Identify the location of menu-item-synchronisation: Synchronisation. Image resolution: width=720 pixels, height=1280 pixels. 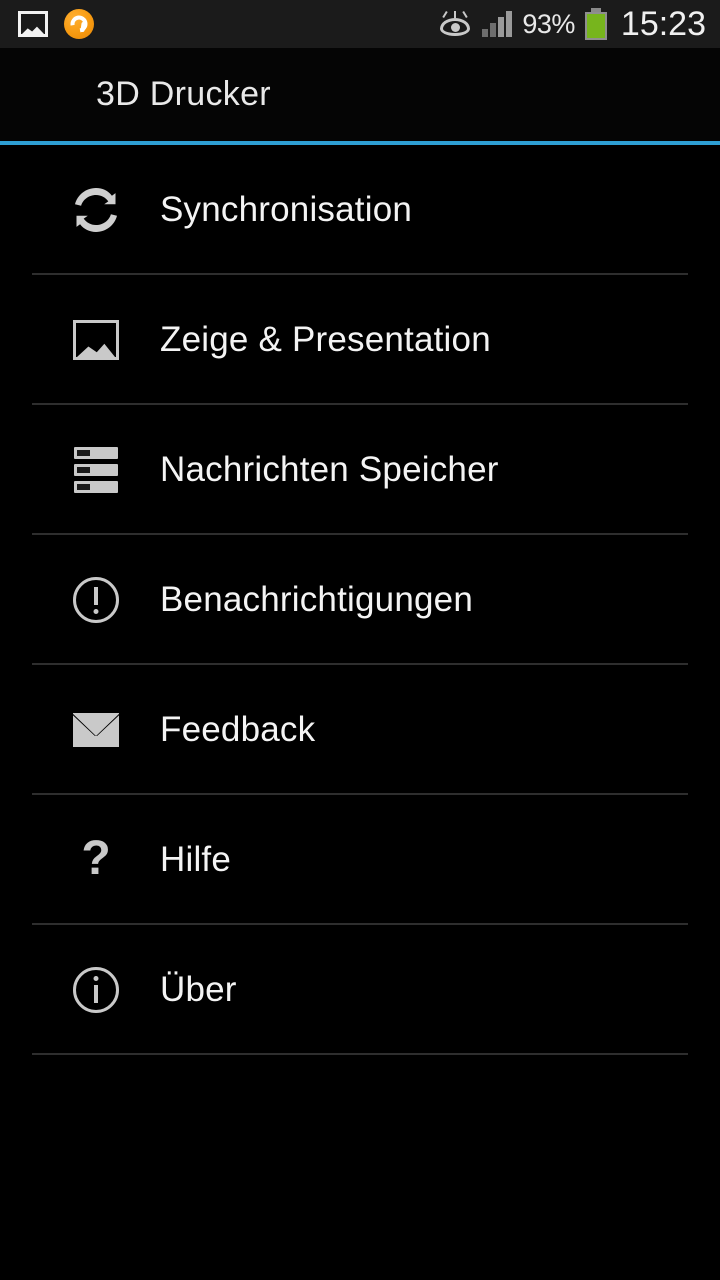
(360, 210).